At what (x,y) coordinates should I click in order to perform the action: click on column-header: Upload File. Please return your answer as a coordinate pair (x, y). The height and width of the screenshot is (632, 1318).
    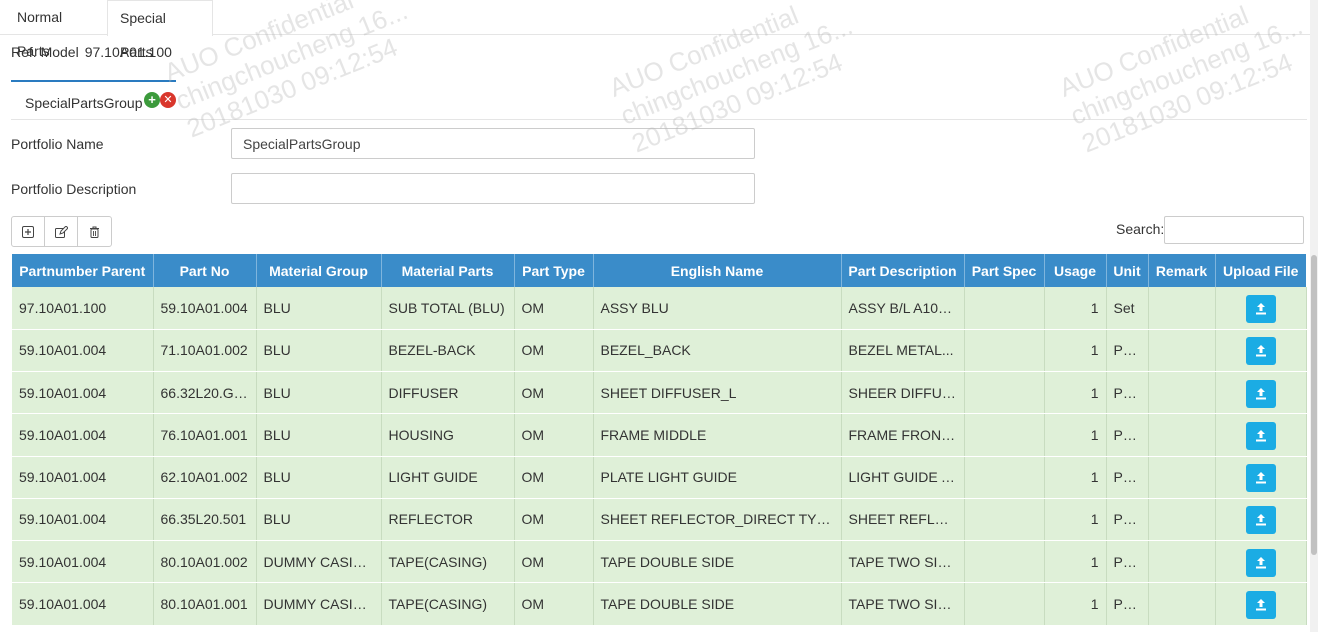
    Looking at the image, I should click on (1260, 270).